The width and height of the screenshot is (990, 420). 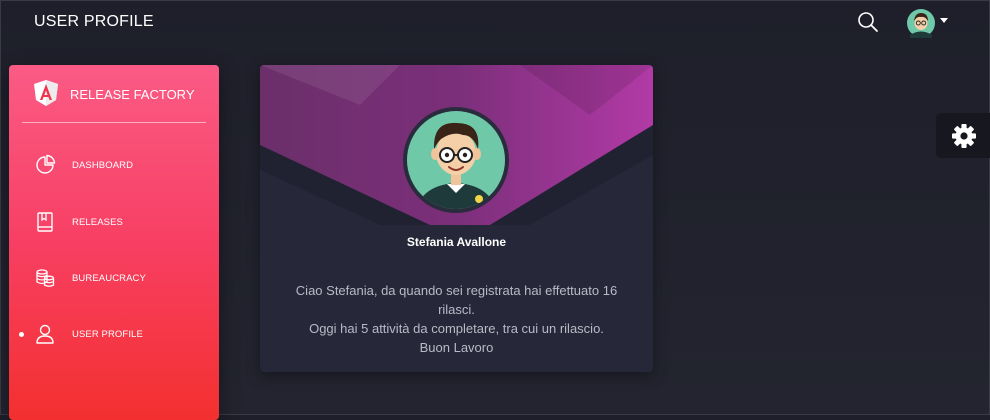 What do you see at coordinates (94, 21) in the screenshot?
I see `page-title: USER PROFILE` at bounding box center [94, 21].